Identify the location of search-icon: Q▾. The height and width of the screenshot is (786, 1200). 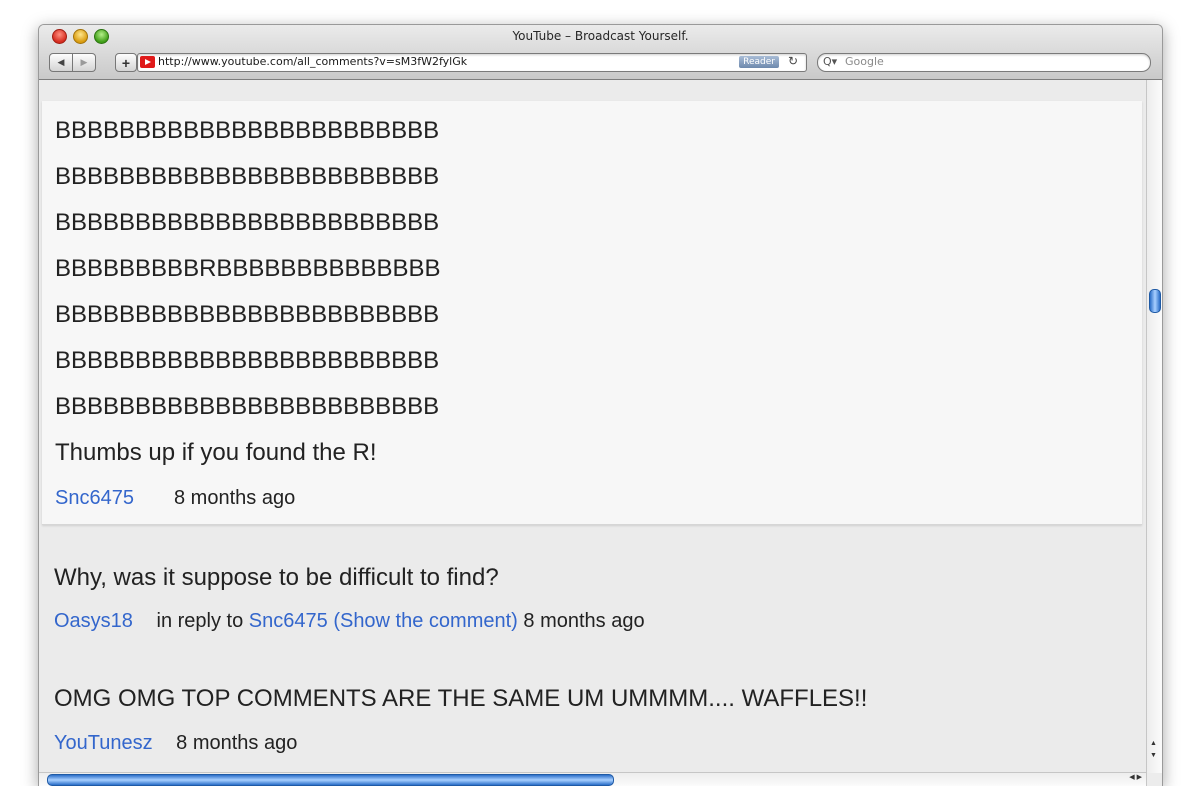
(830, 61).